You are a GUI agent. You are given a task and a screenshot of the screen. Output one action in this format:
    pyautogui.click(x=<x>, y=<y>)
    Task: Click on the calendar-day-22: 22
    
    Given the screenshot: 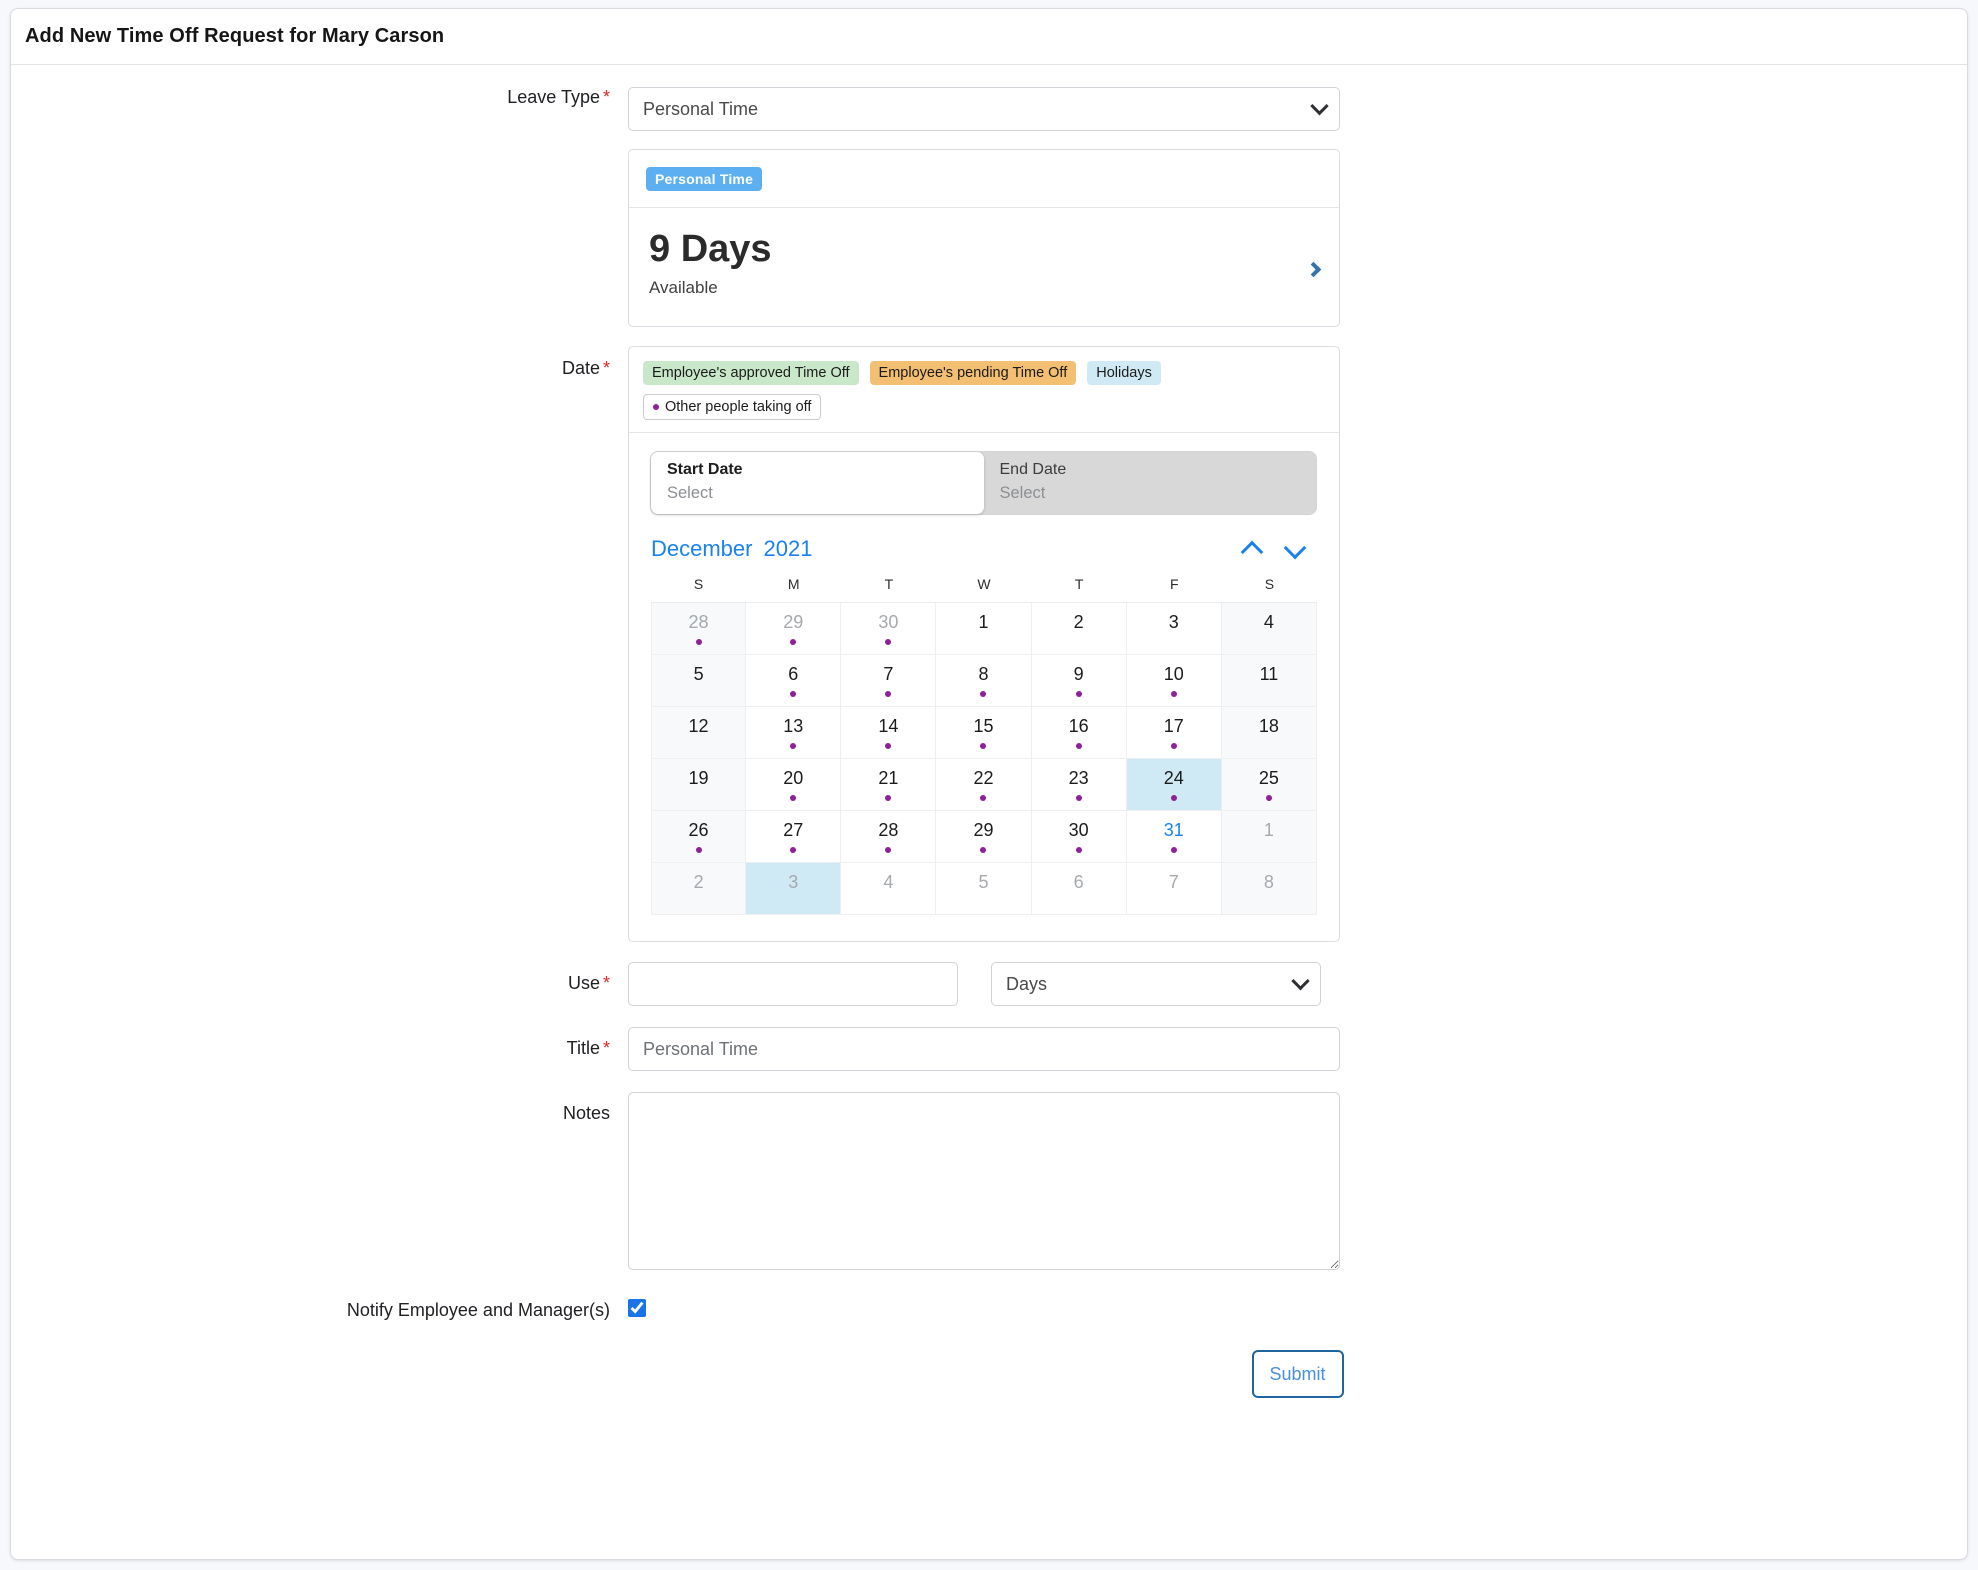 What is the action you would take?
    pyautogui.click(x=984, y=785)
    